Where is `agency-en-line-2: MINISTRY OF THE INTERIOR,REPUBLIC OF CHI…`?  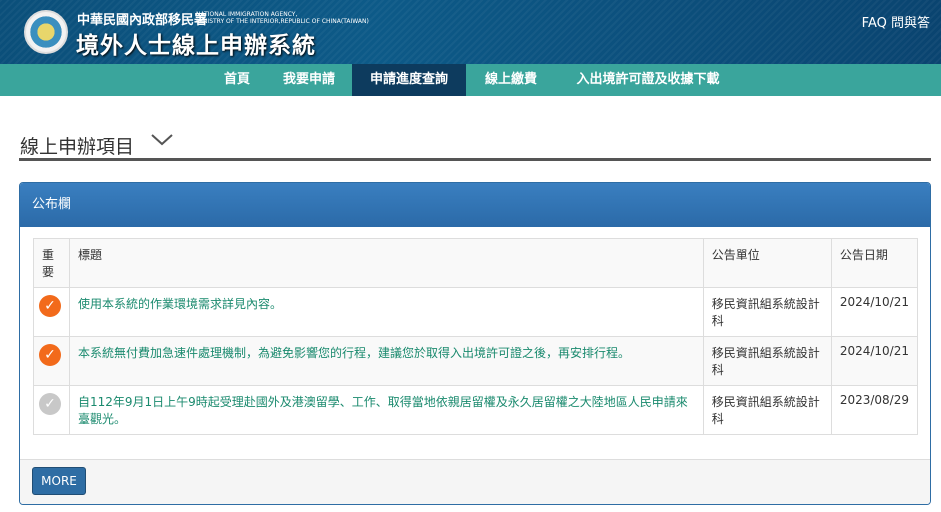
agency-en-line-2: MINISTRY OF THE INTERIOR,REPUBLIC OF CHI… is located at coordinates (282, 21).